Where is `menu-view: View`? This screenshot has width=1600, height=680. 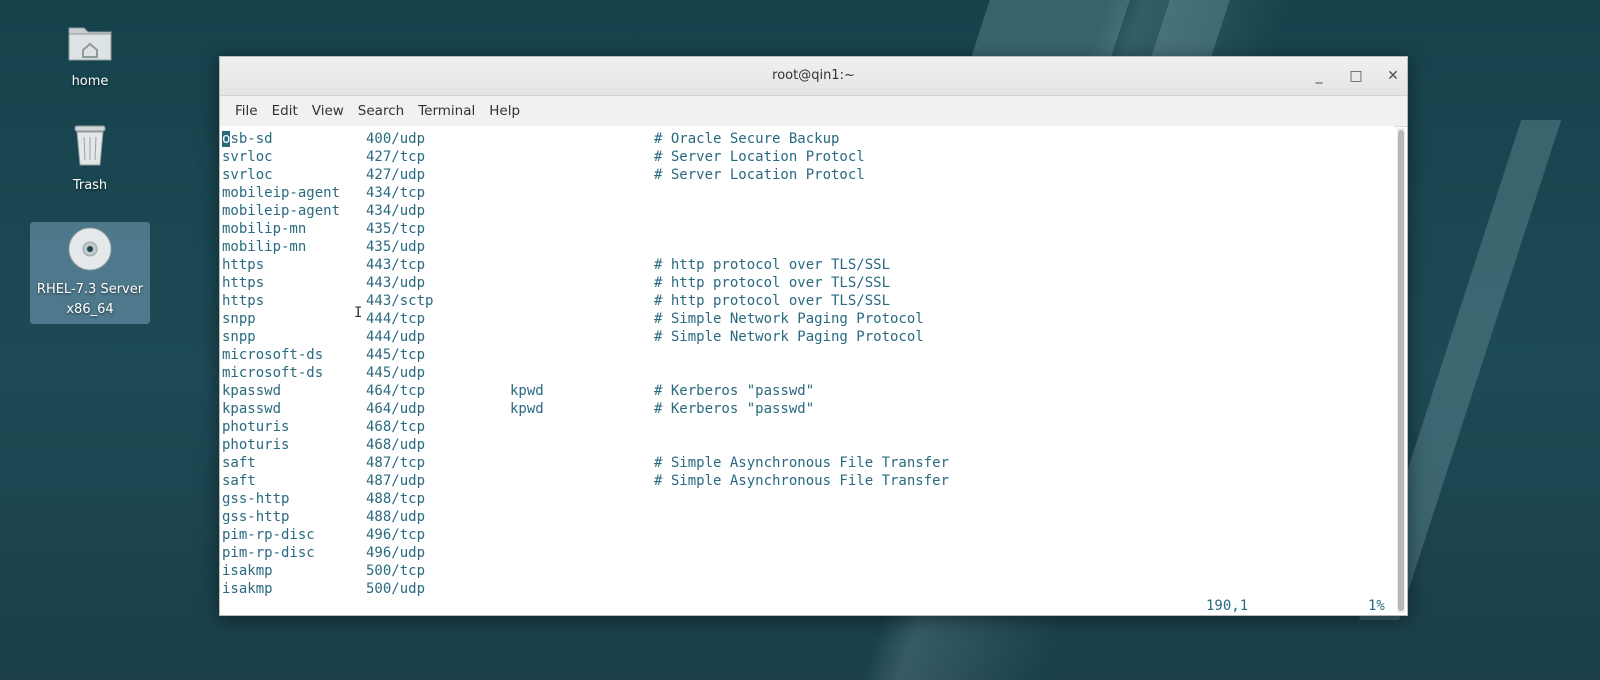
menu-view: View is located at coordinates (328, 111).